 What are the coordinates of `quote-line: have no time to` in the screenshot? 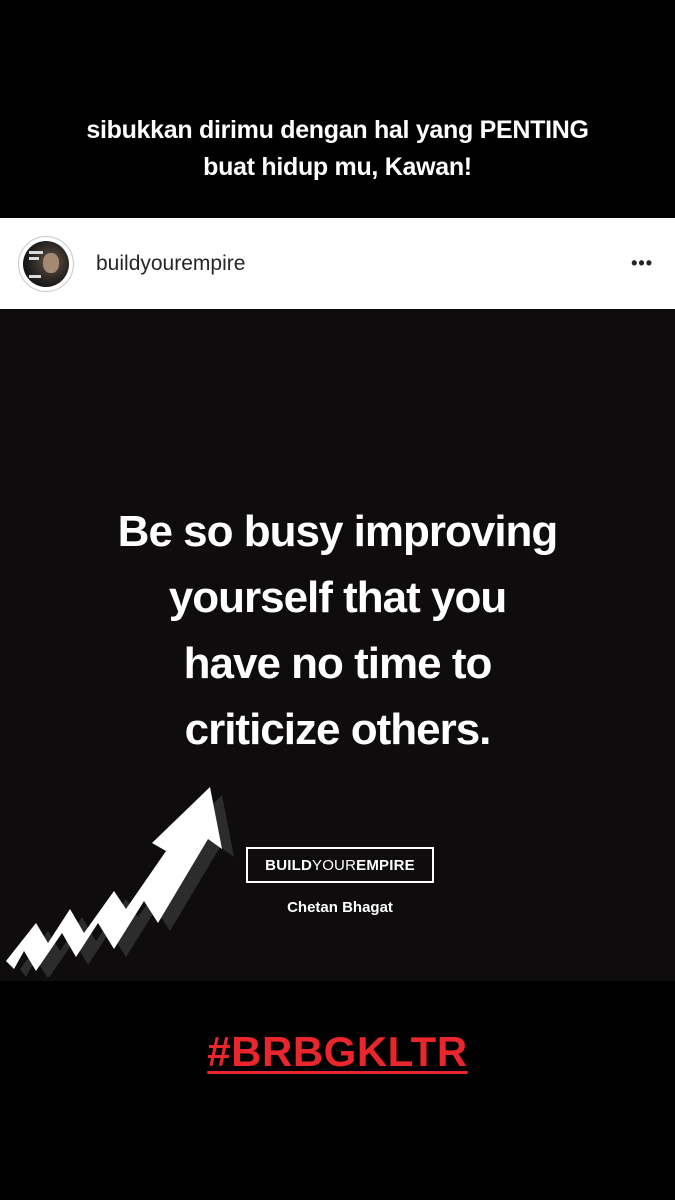 It's located at (338, 663).